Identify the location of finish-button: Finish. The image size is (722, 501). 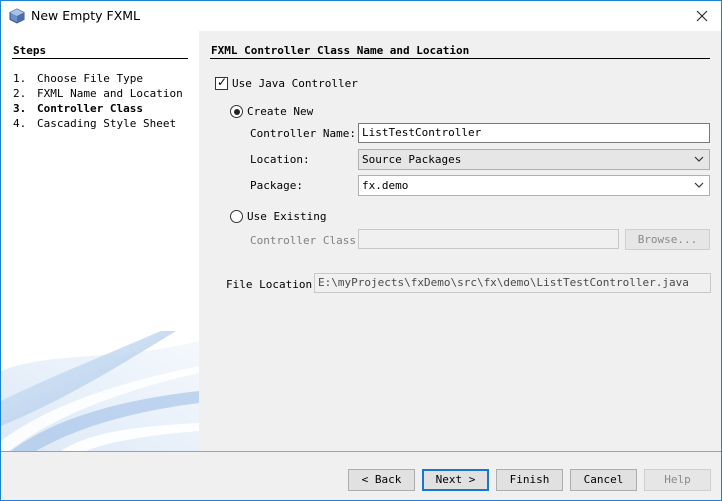
(529, 480).